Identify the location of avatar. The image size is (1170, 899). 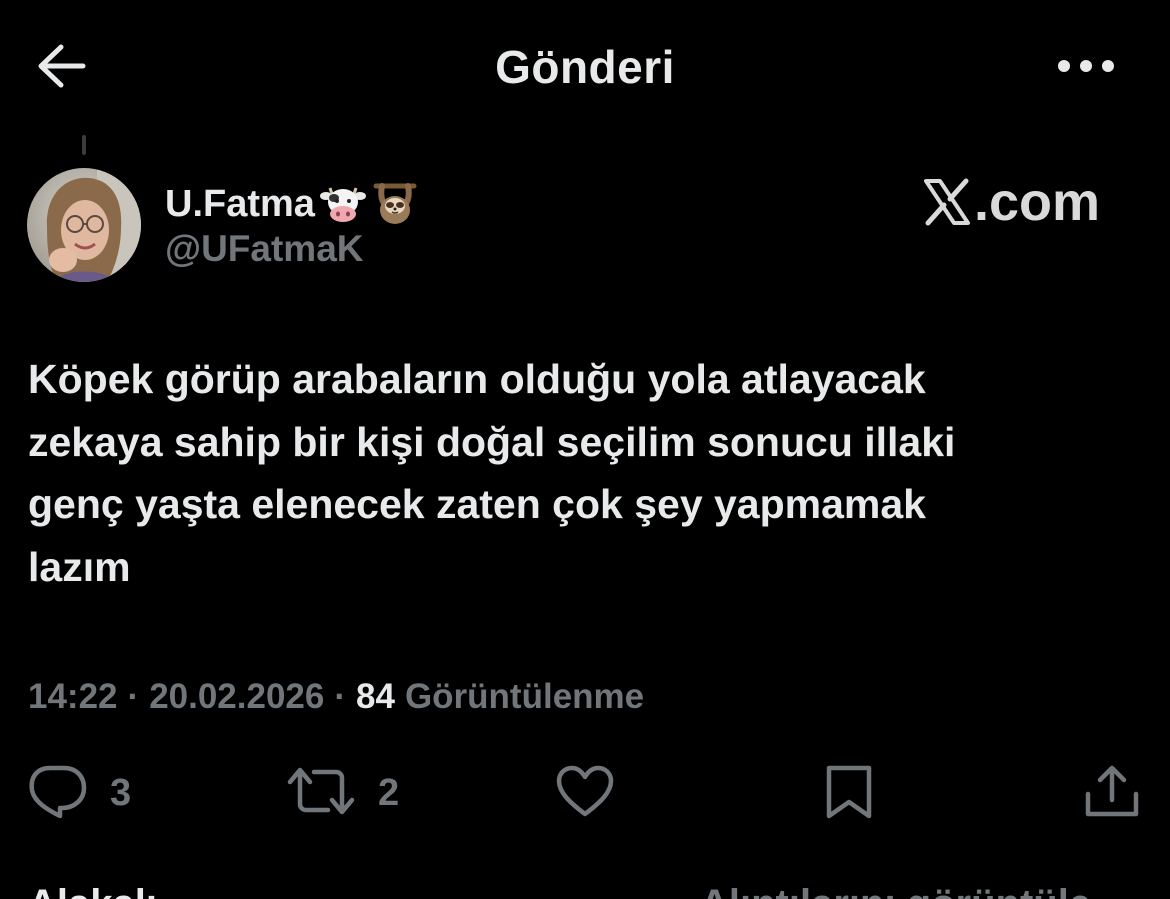
(84, 225).